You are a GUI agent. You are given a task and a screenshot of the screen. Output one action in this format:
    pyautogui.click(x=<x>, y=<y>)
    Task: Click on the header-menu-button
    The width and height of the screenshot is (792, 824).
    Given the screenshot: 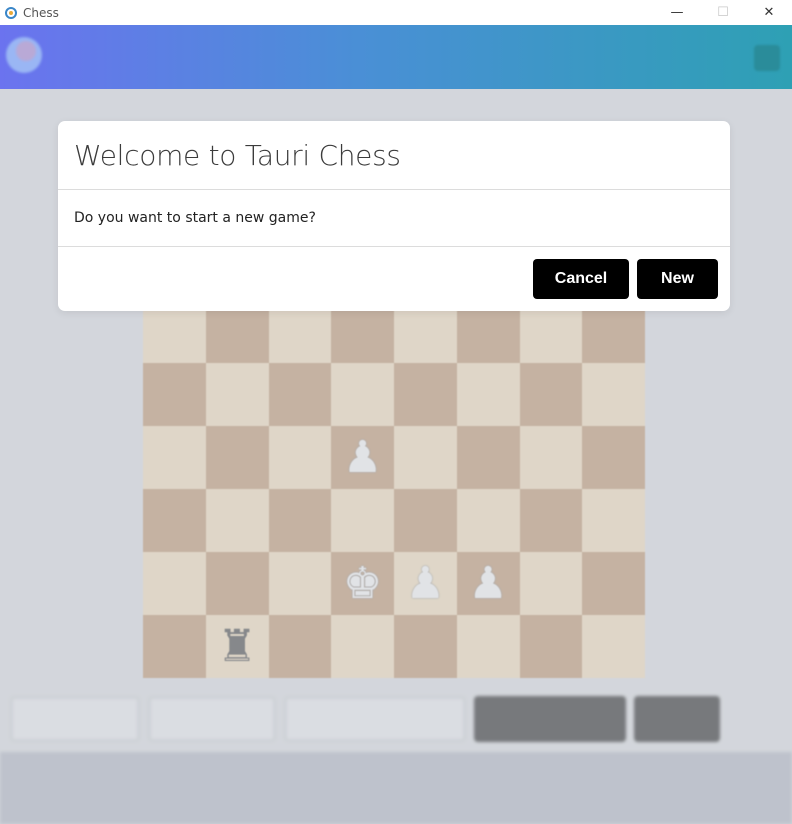 What is the action you would take?
    pyautogui.click(x=767, y=58)
    